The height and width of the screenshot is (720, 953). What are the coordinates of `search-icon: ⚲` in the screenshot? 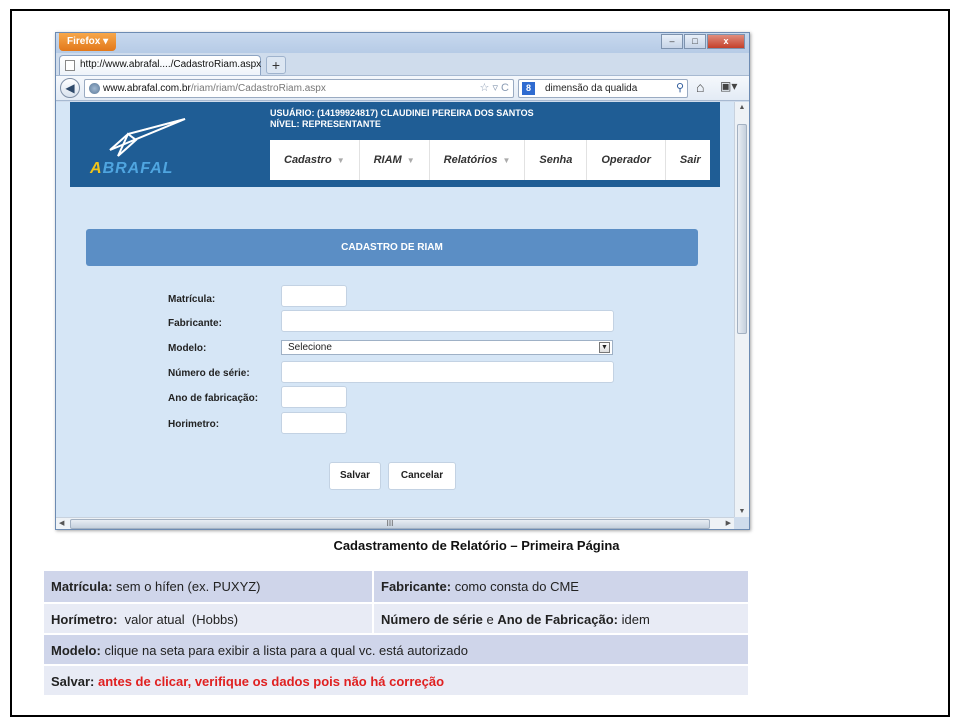 It's located at (680, 88).